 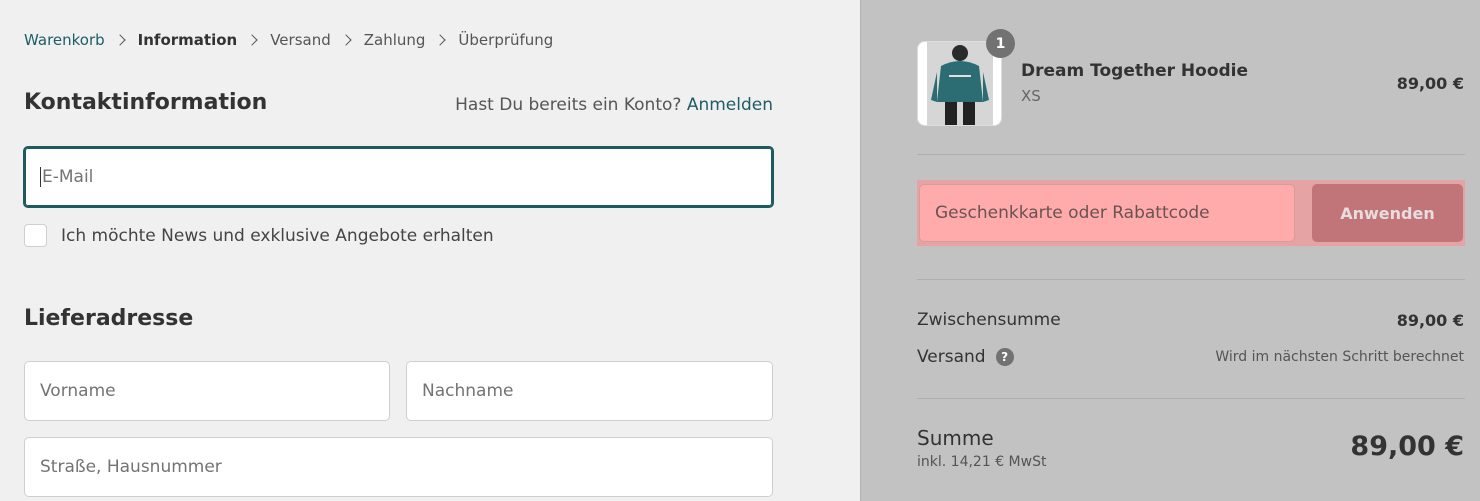 I want to click on total-label: Summe, so click(x=955, y=438).